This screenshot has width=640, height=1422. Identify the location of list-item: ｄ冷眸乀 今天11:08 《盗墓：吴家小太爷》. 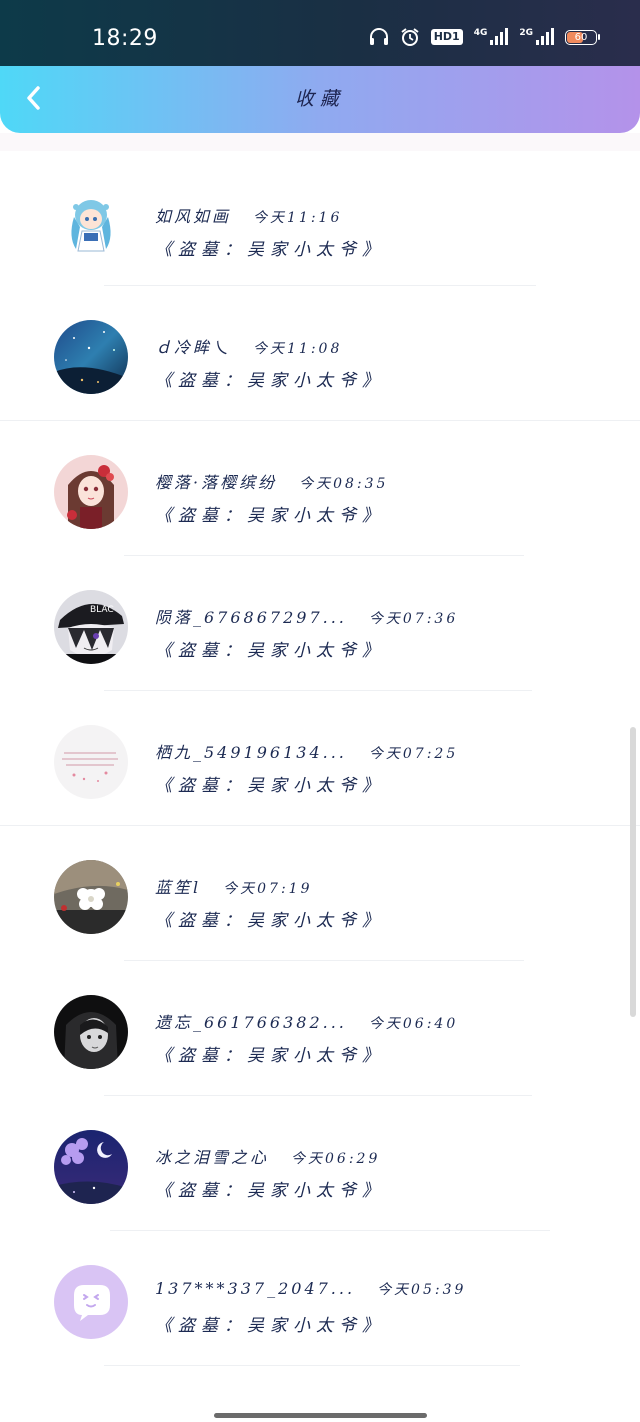
(320, 353).